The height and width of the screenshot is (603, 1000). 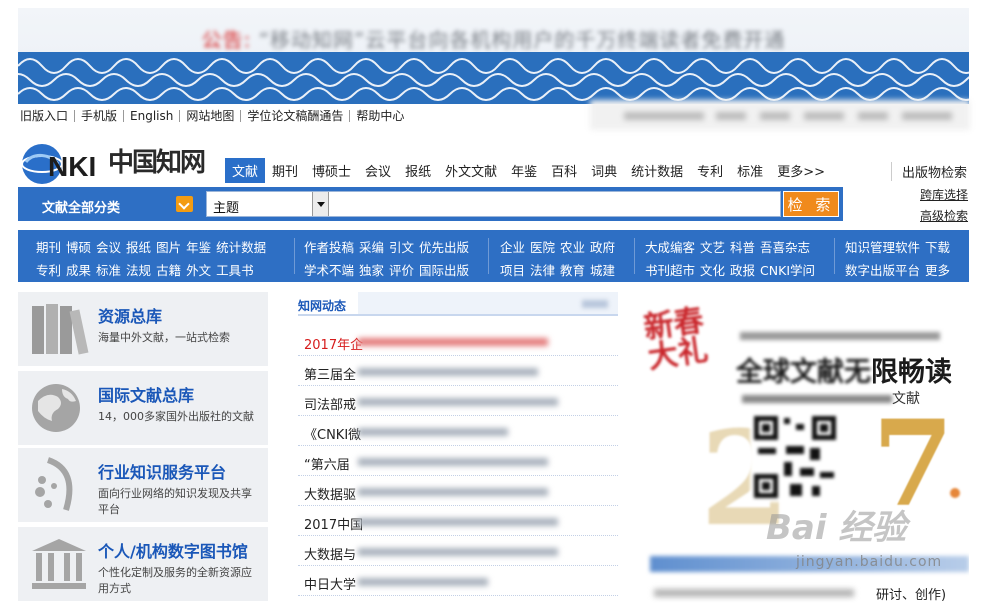 What do you see at coordinates (595, 304) in the screenshot?
I see `news-more-link` at bounding box center [595, 304].